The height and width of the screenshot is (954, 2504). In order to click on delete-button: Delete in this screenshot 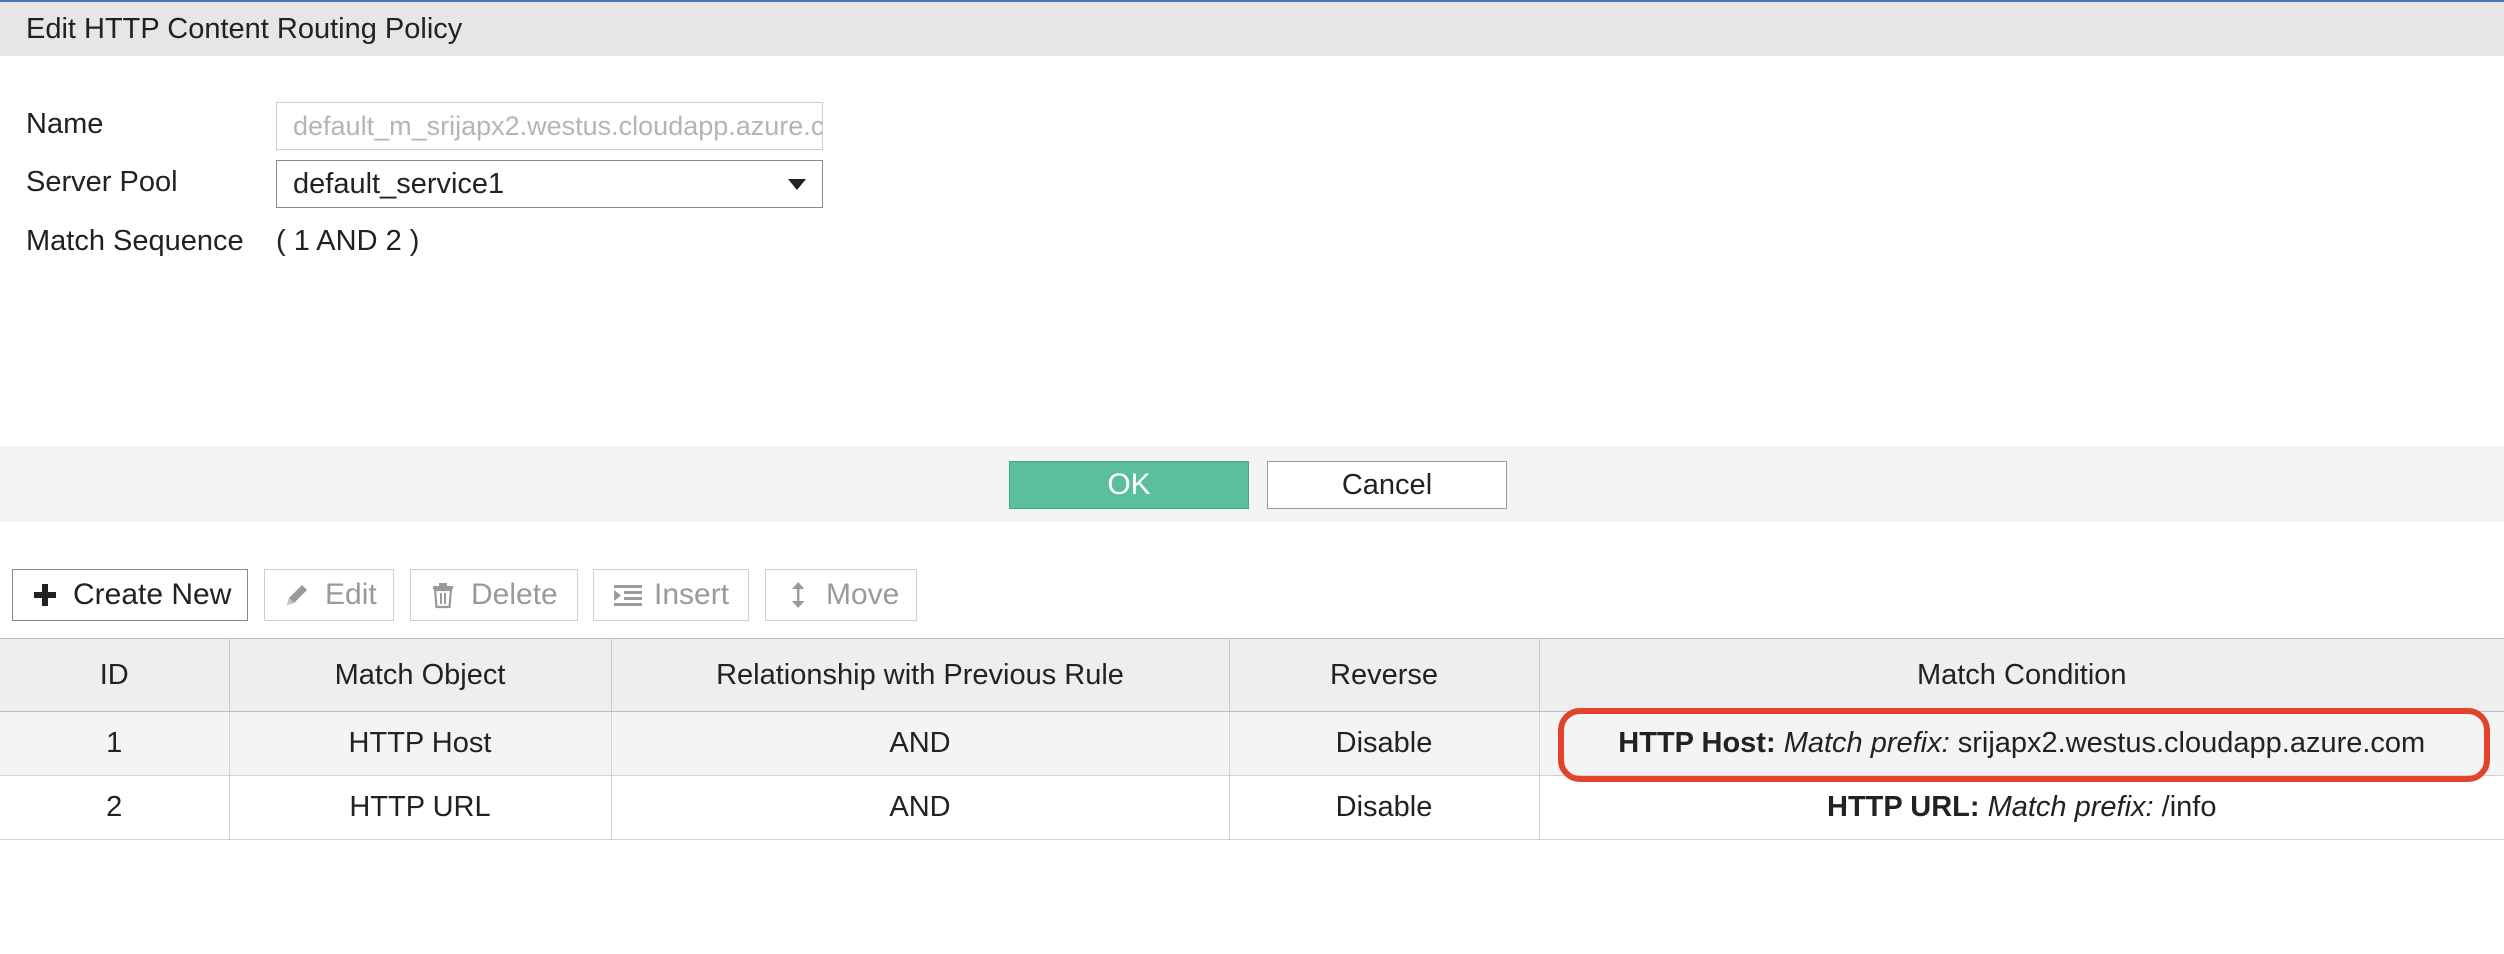, I will do `click(494, 595)`.